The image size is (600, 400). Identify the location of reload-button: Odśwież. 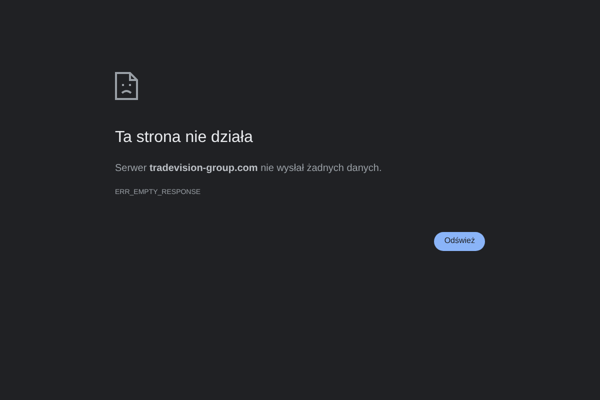
(459, 241).